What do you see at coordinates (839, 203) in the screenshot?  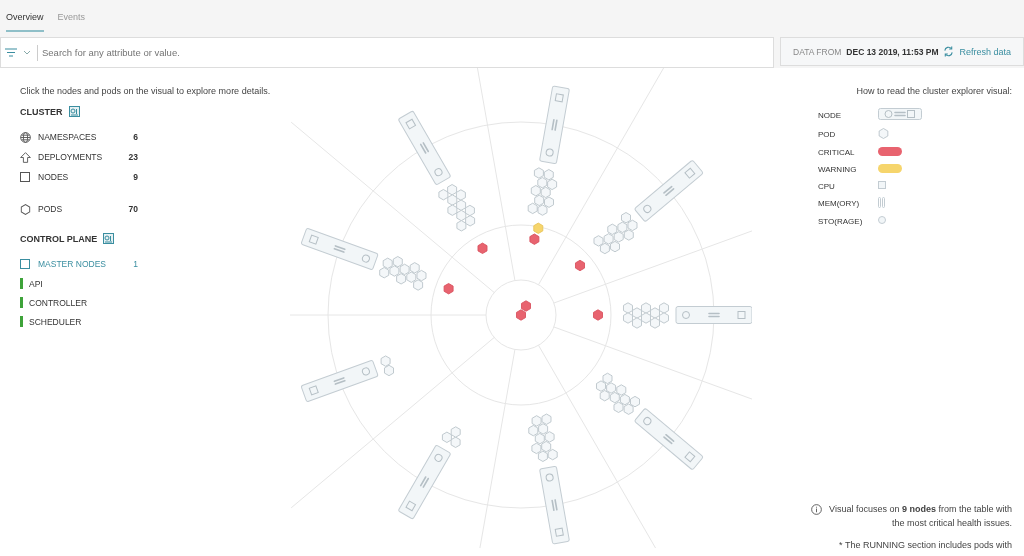 I see `legend-label: MEM(ORY)` at bounding box center [839, 203].